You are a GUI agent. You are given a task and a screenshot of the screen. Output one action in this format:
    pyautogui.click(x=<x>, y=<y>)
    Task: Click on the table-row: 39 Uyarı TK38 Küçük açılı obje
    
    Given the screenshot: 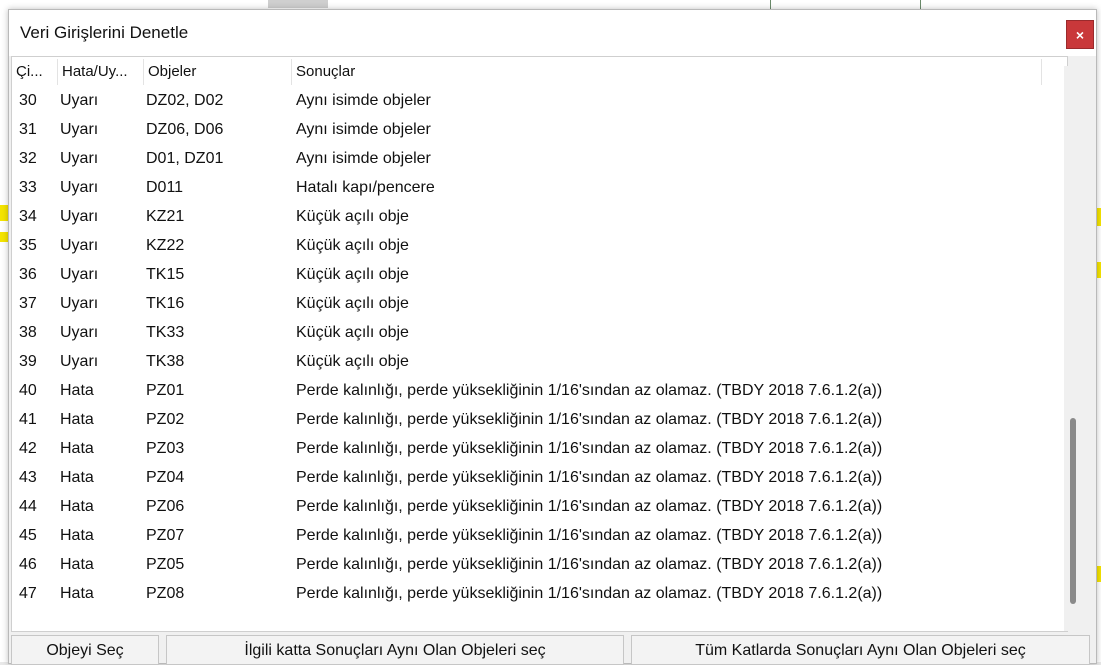 What is the action you would take?
    pyautogui.click(x=539, y=361)
    